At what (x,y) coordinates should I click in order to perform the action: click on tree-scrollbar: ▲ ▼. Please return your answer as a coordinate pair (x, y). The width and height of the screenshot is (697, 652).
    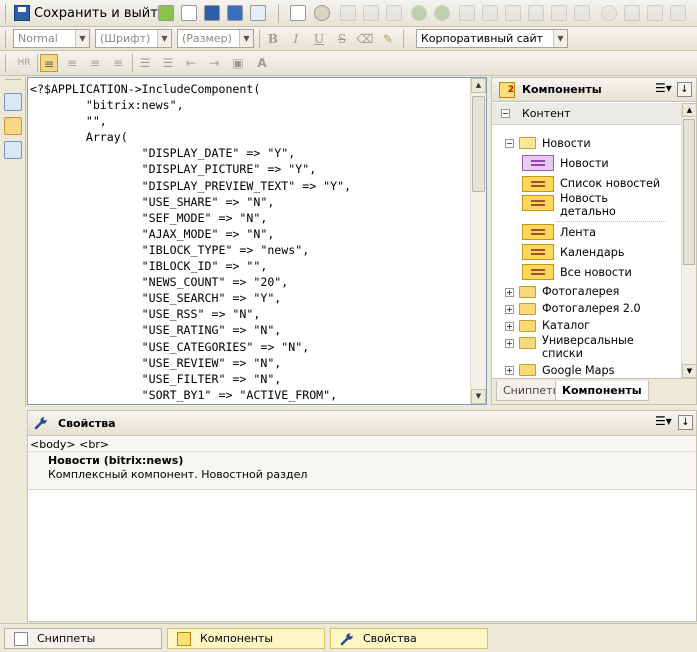
    Looking at the image, I should click on (689, 240).